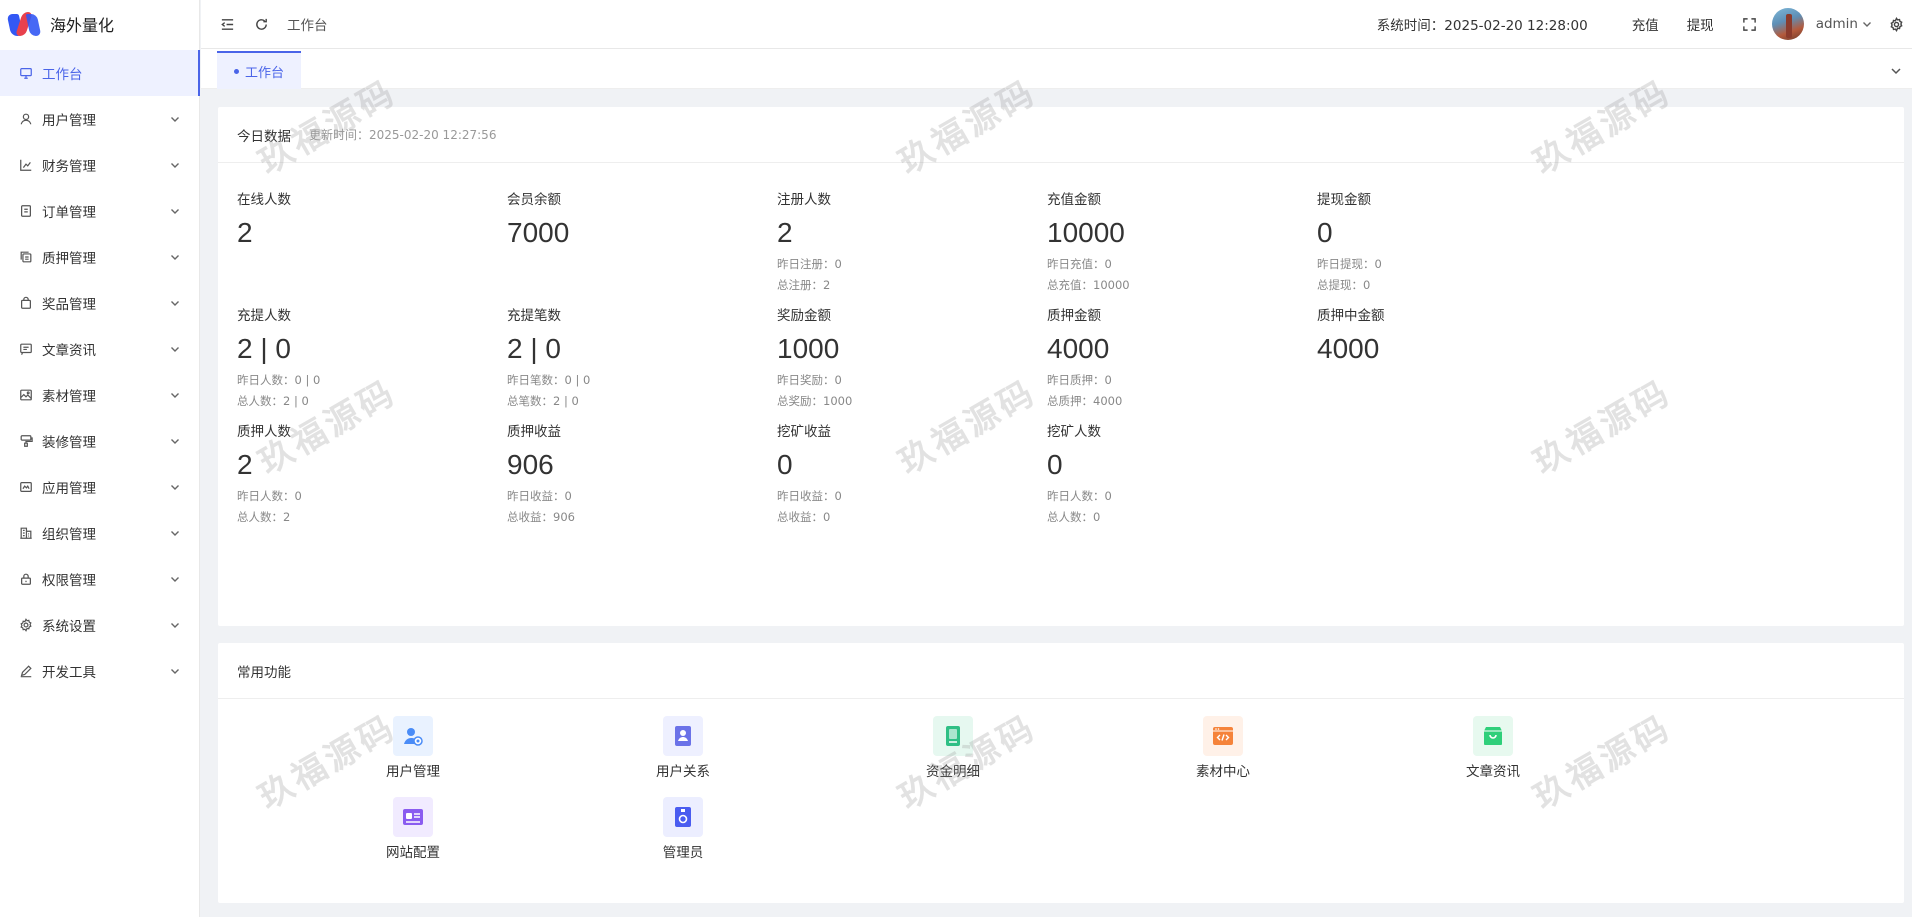 The height and width of the screenshot is (917, 1912). I want to click on stat-label: 充提人数, so click(264, 316).